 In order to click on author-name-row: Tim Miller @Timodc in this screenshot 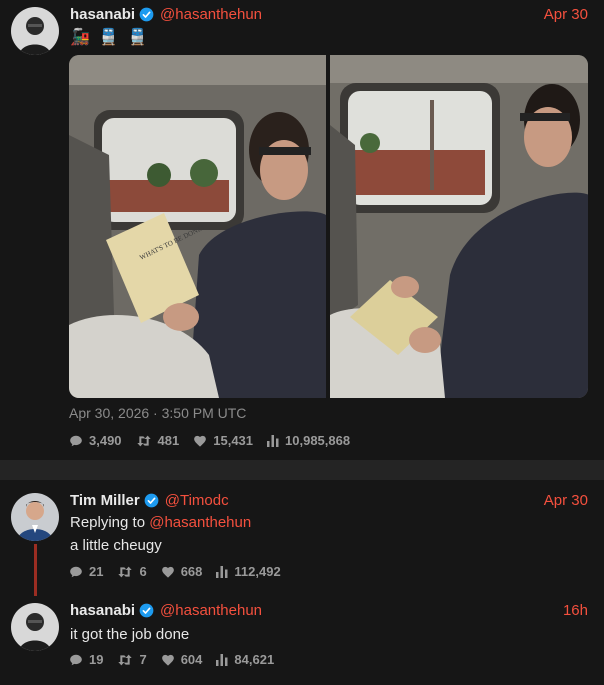, I will do `click(149, 500)`.